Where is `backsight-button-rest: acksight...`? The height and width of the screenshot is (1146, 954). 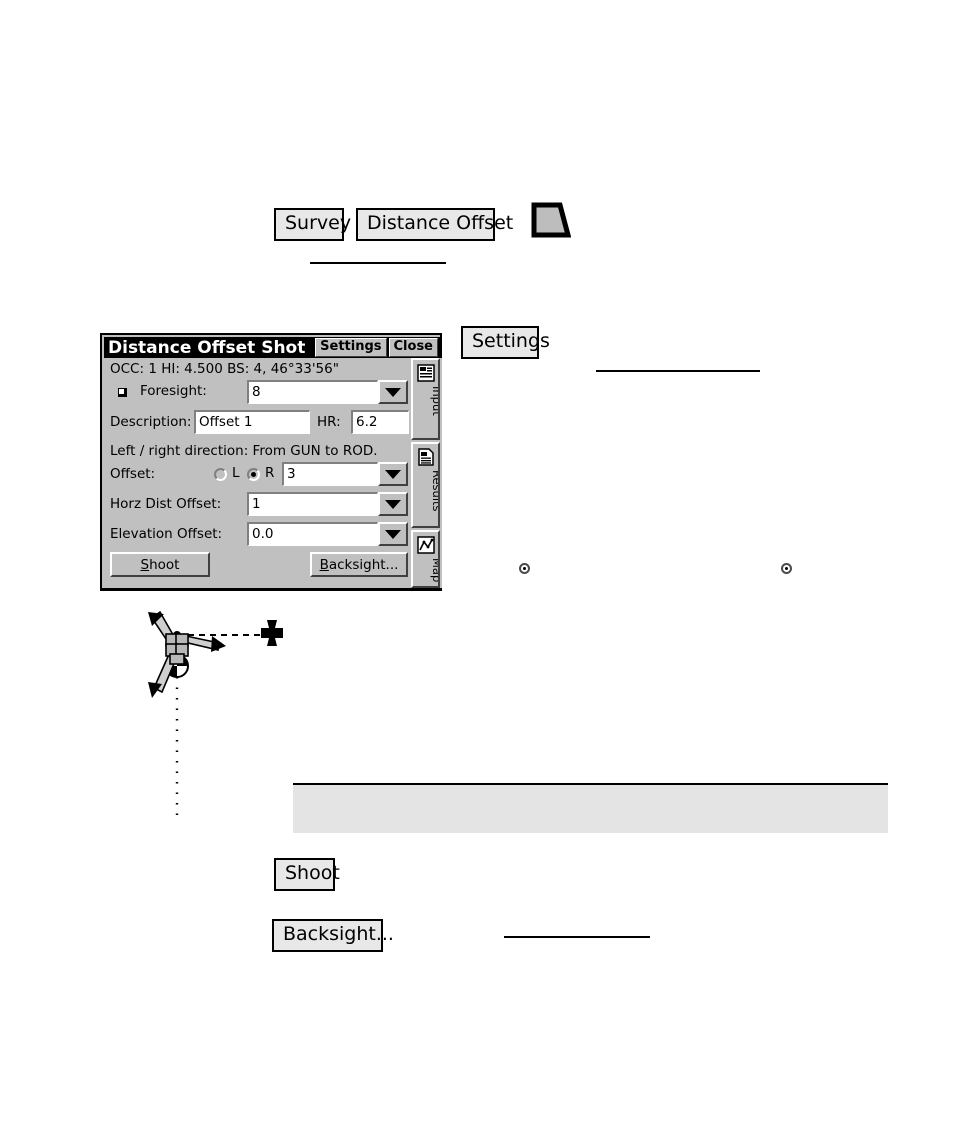
backsight-button-rest: acksight... is located at coordinates (363, 564).